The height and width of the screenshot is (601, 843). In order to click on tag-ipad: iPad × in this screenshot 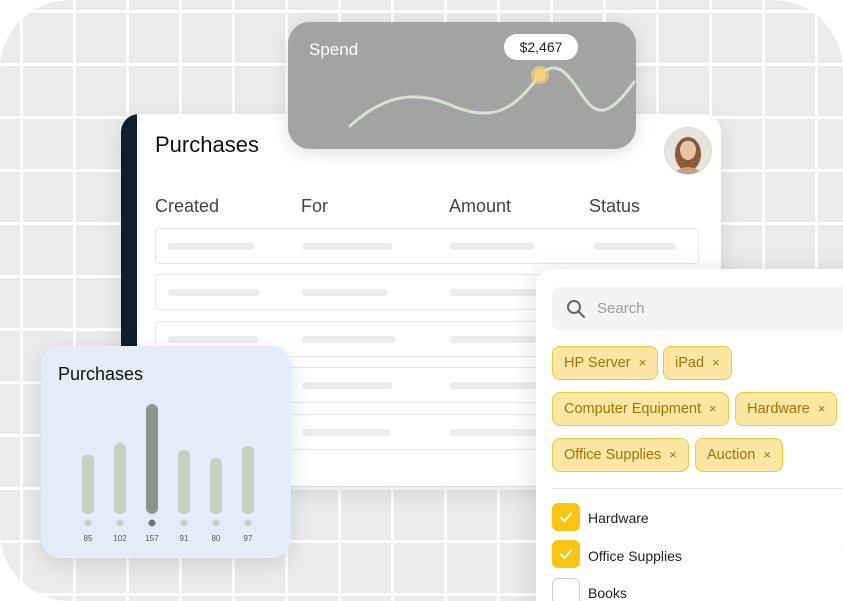, I will do `click(697, 363)`.